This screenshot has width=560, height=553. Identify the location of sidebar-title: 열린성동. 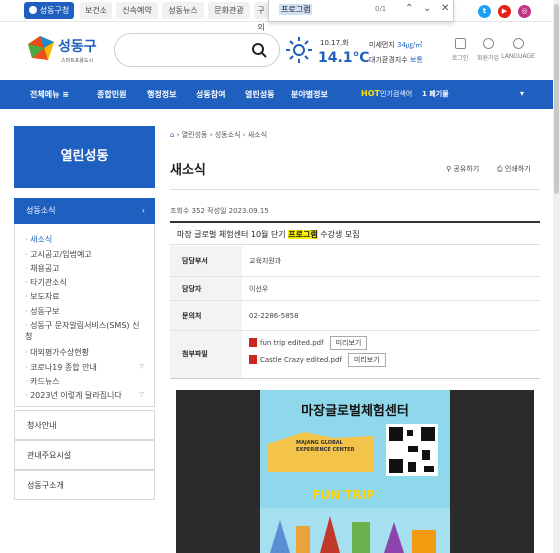
(84, 157).